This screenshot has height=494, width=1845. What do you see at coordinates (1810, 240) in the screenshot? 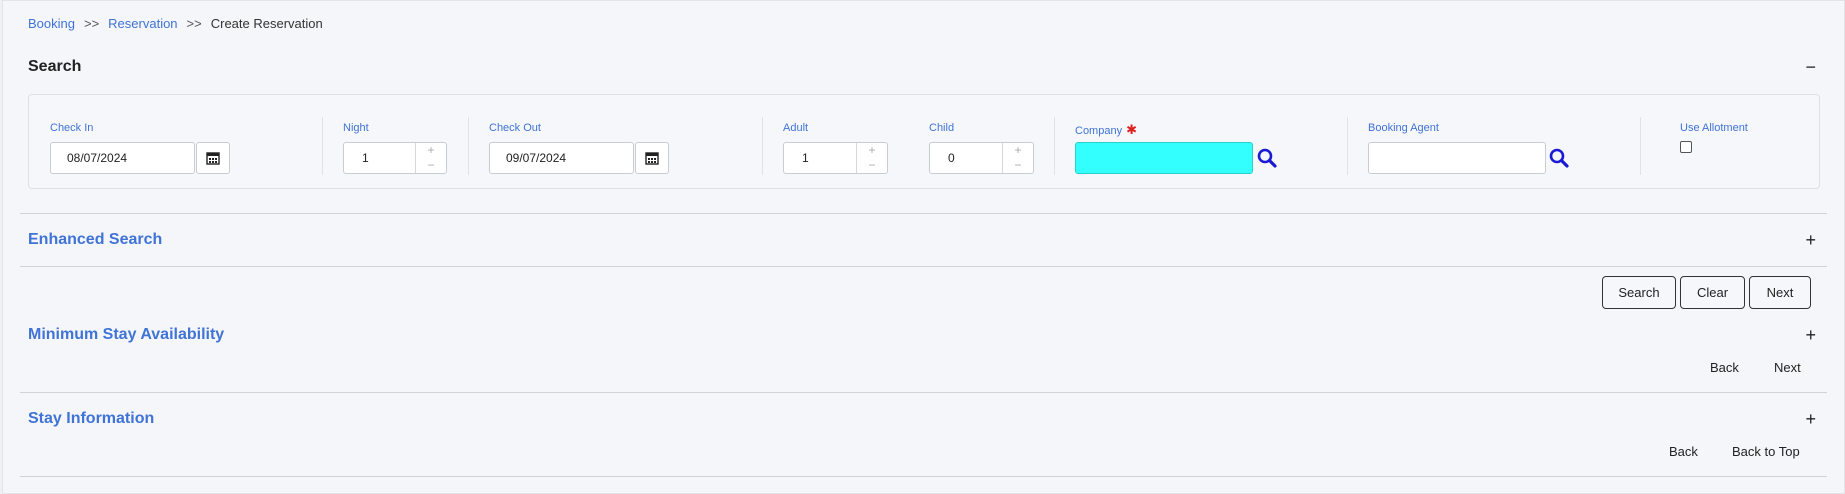
I see `enhanced-search-expand-toggle: +` at bounding box center [1810, 240].